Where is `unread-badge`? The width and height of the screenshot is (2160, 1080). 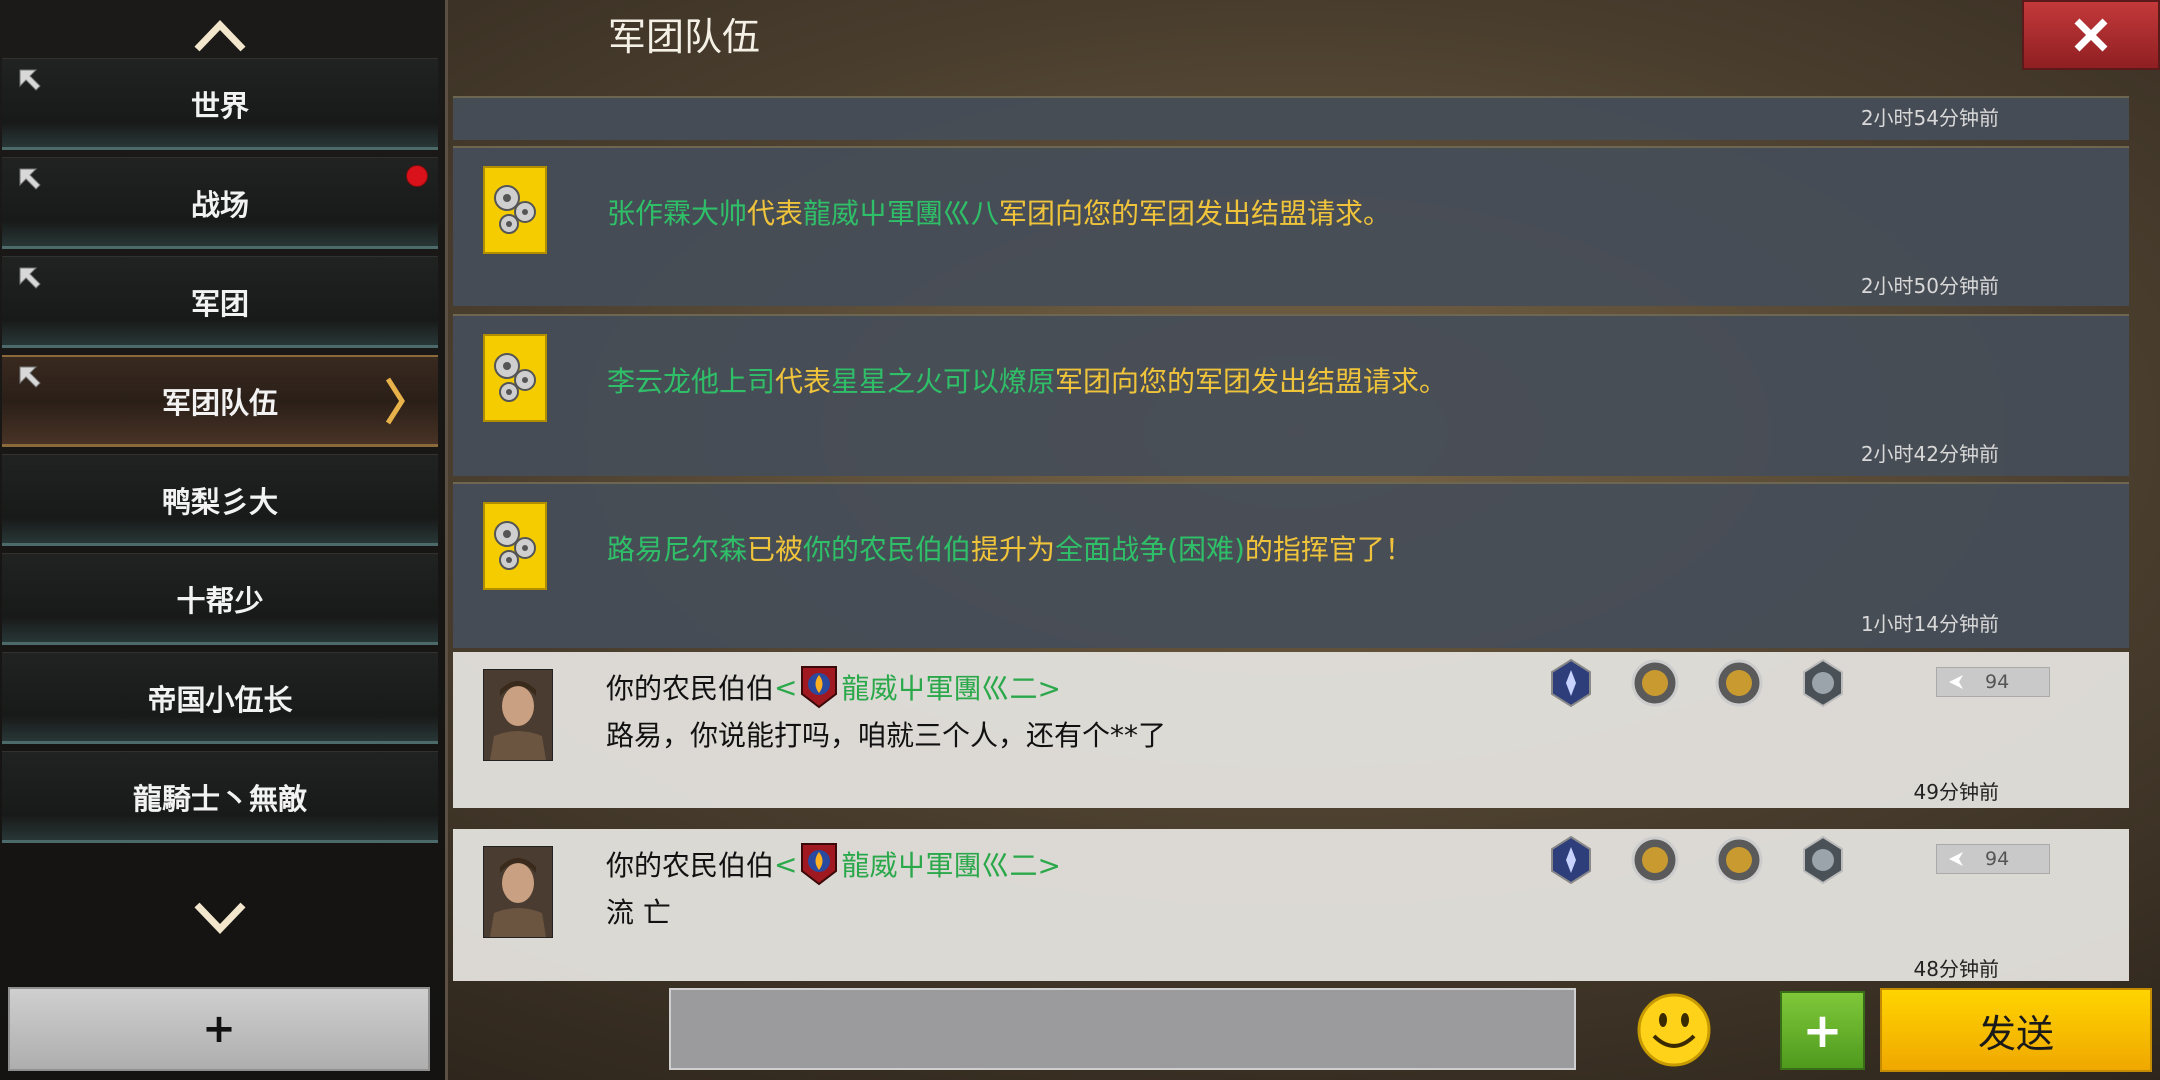
unread-badge is located at coordinates (417, 176).